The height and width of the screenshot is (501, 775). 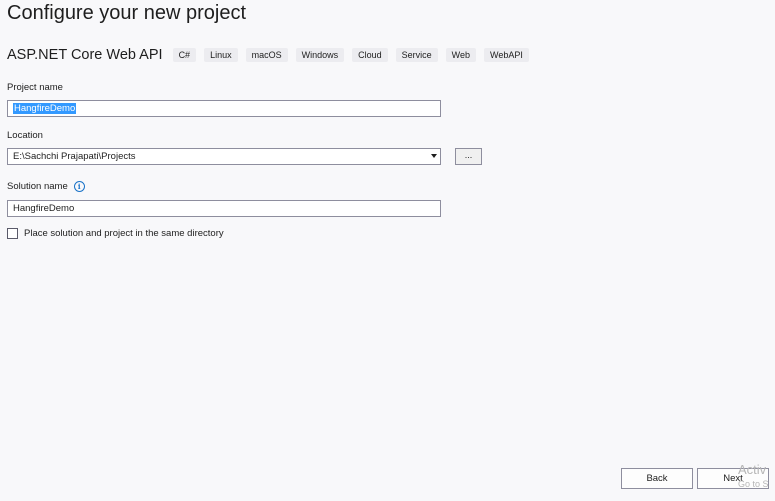 What do you see at coordinates (506, 55) in the screenshot?
I see `tag-webapi: WebAPI` at bounding box center [506, 55].